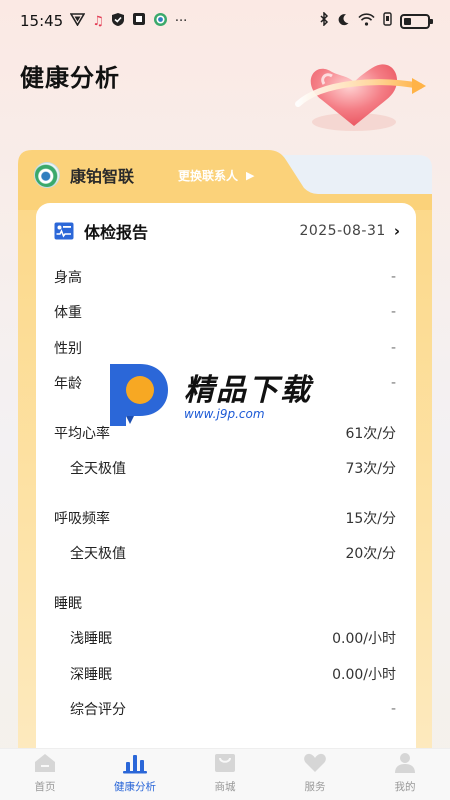 This screenshot has height=800, width=450. Describe the element at coordinates (226, 710) in the screenshot. I see `metric-row: 综合评分 -` at that location.